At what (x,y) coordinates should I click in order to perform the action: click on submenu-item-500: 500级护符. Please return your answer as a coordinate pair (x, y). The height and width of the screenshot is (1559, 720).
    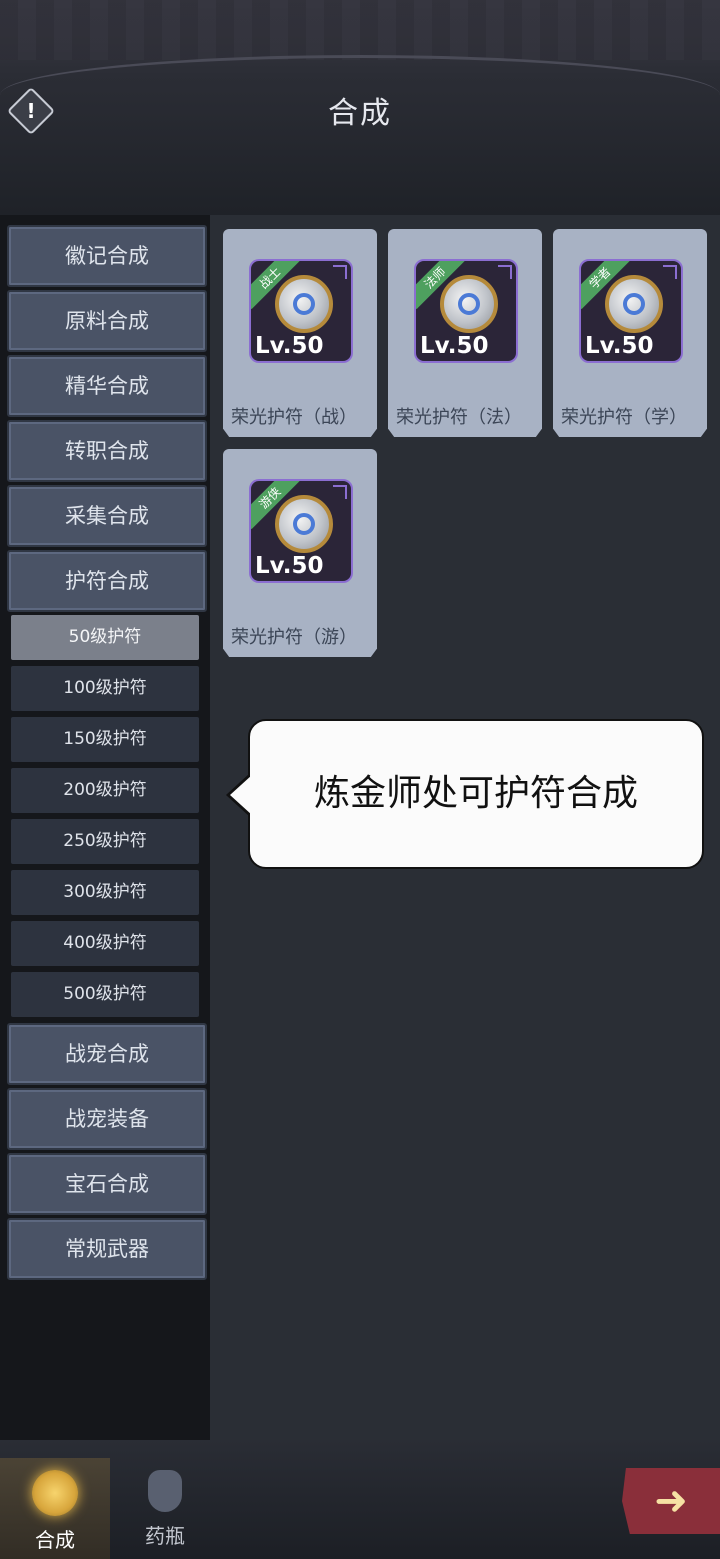
    Looking at the image, I should click on (105, 994).